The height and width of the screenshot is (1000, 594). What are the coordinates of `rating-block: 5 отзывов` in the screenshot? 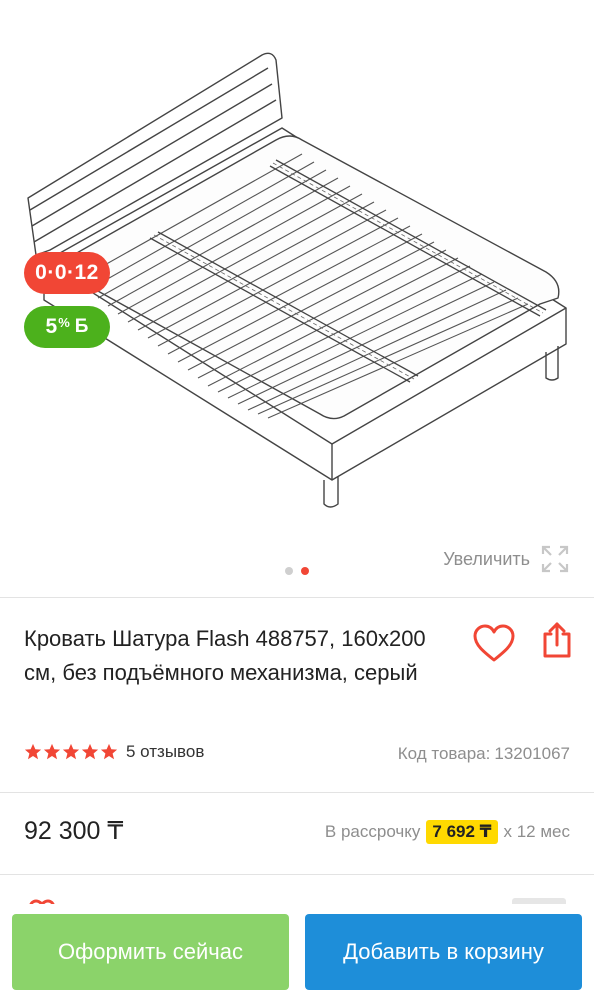 It's located at (114, 752).